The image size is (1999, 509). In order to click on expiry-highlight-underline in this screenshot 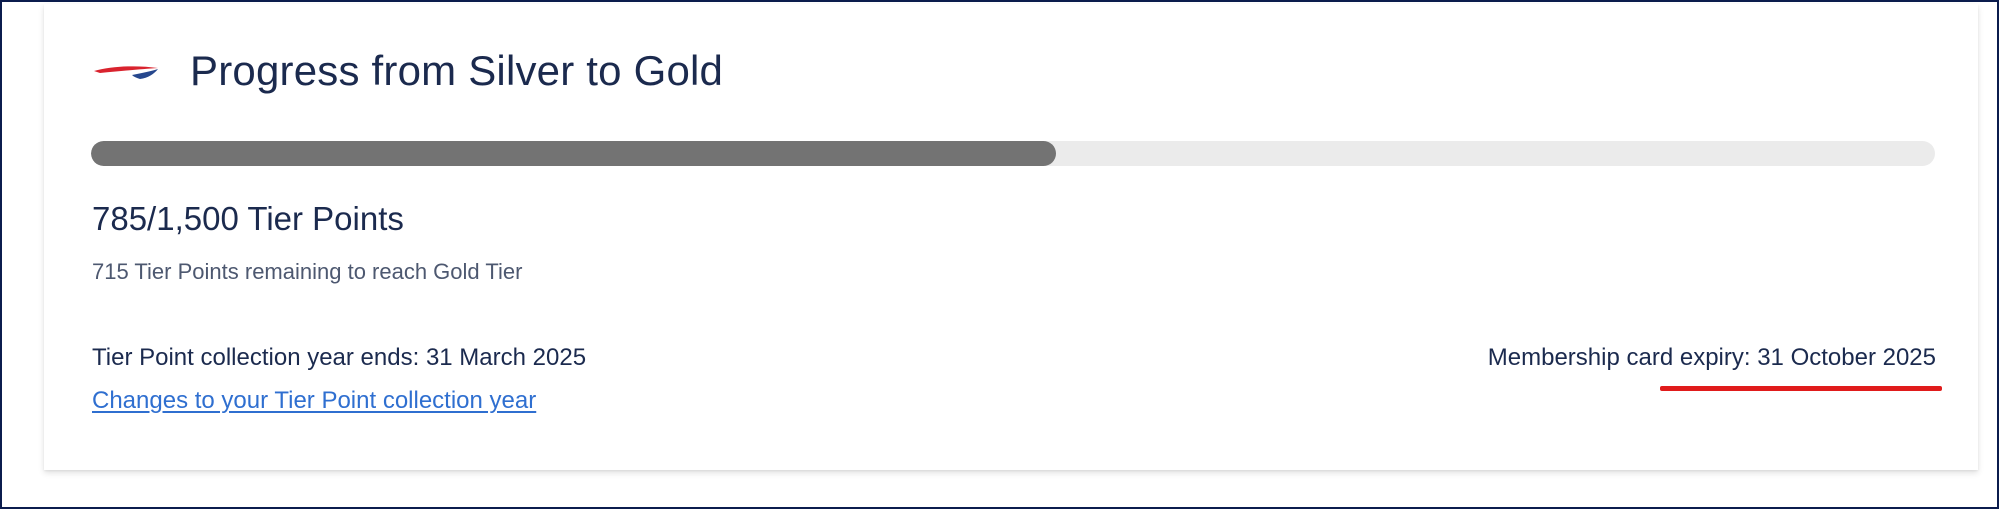, I will do `click(1801, 388)`.